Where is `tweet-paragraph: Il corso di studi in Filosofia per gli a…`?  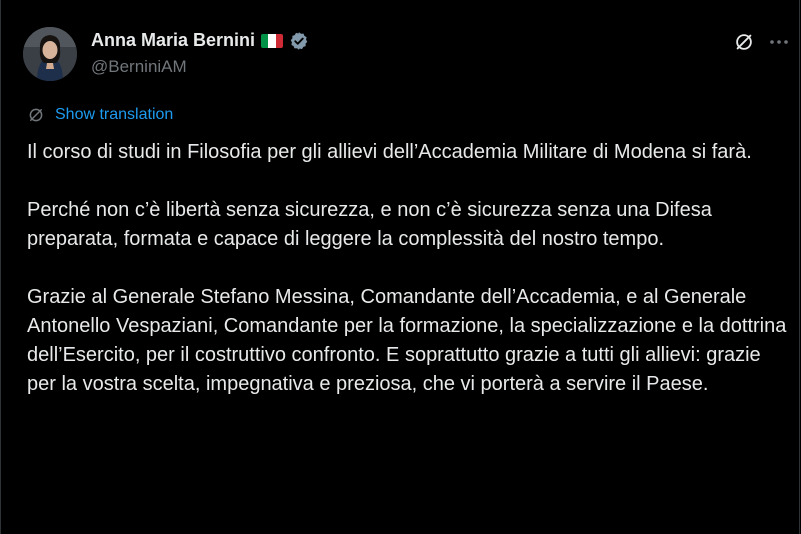
tweet-paragraph: Il corso di studi in Filosofia per gli a… is located at coordinates (389, 152).